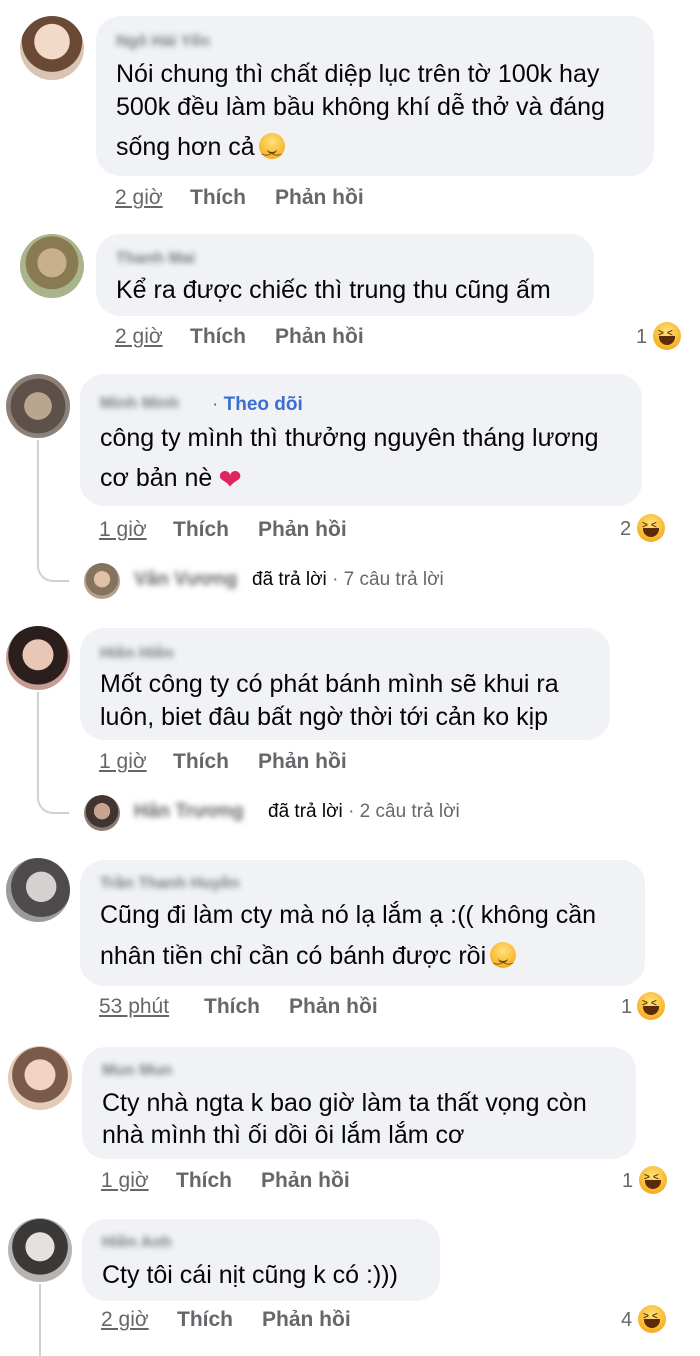 This screenshot has width=700, height=1356. What do you see at coordinates (625, 529) in the screenshot?
I see `reaction-count: 2` at bounding box center [625, 529].